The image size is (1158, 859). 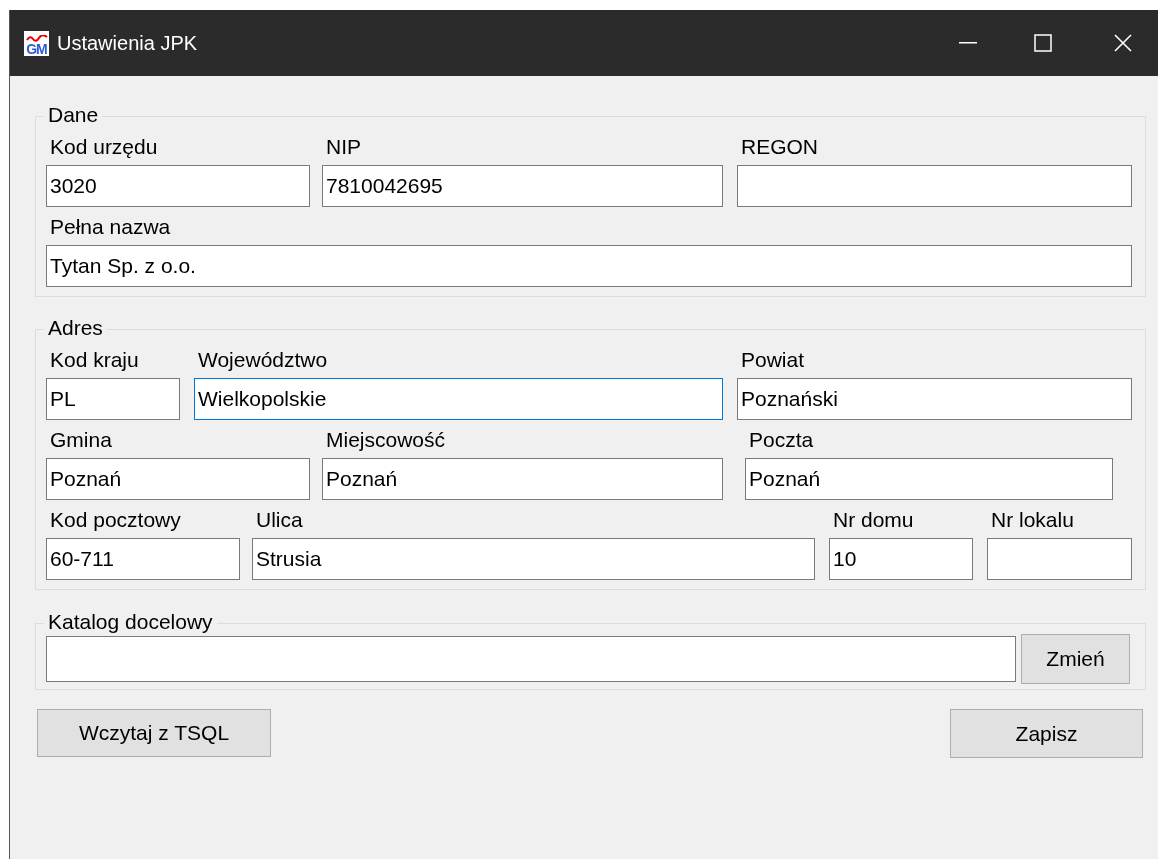 What do you see at coordinates (127, 43) in the screenshot?
I see `window-title: Ustawienia JPK` at bounding box center [127, 43].